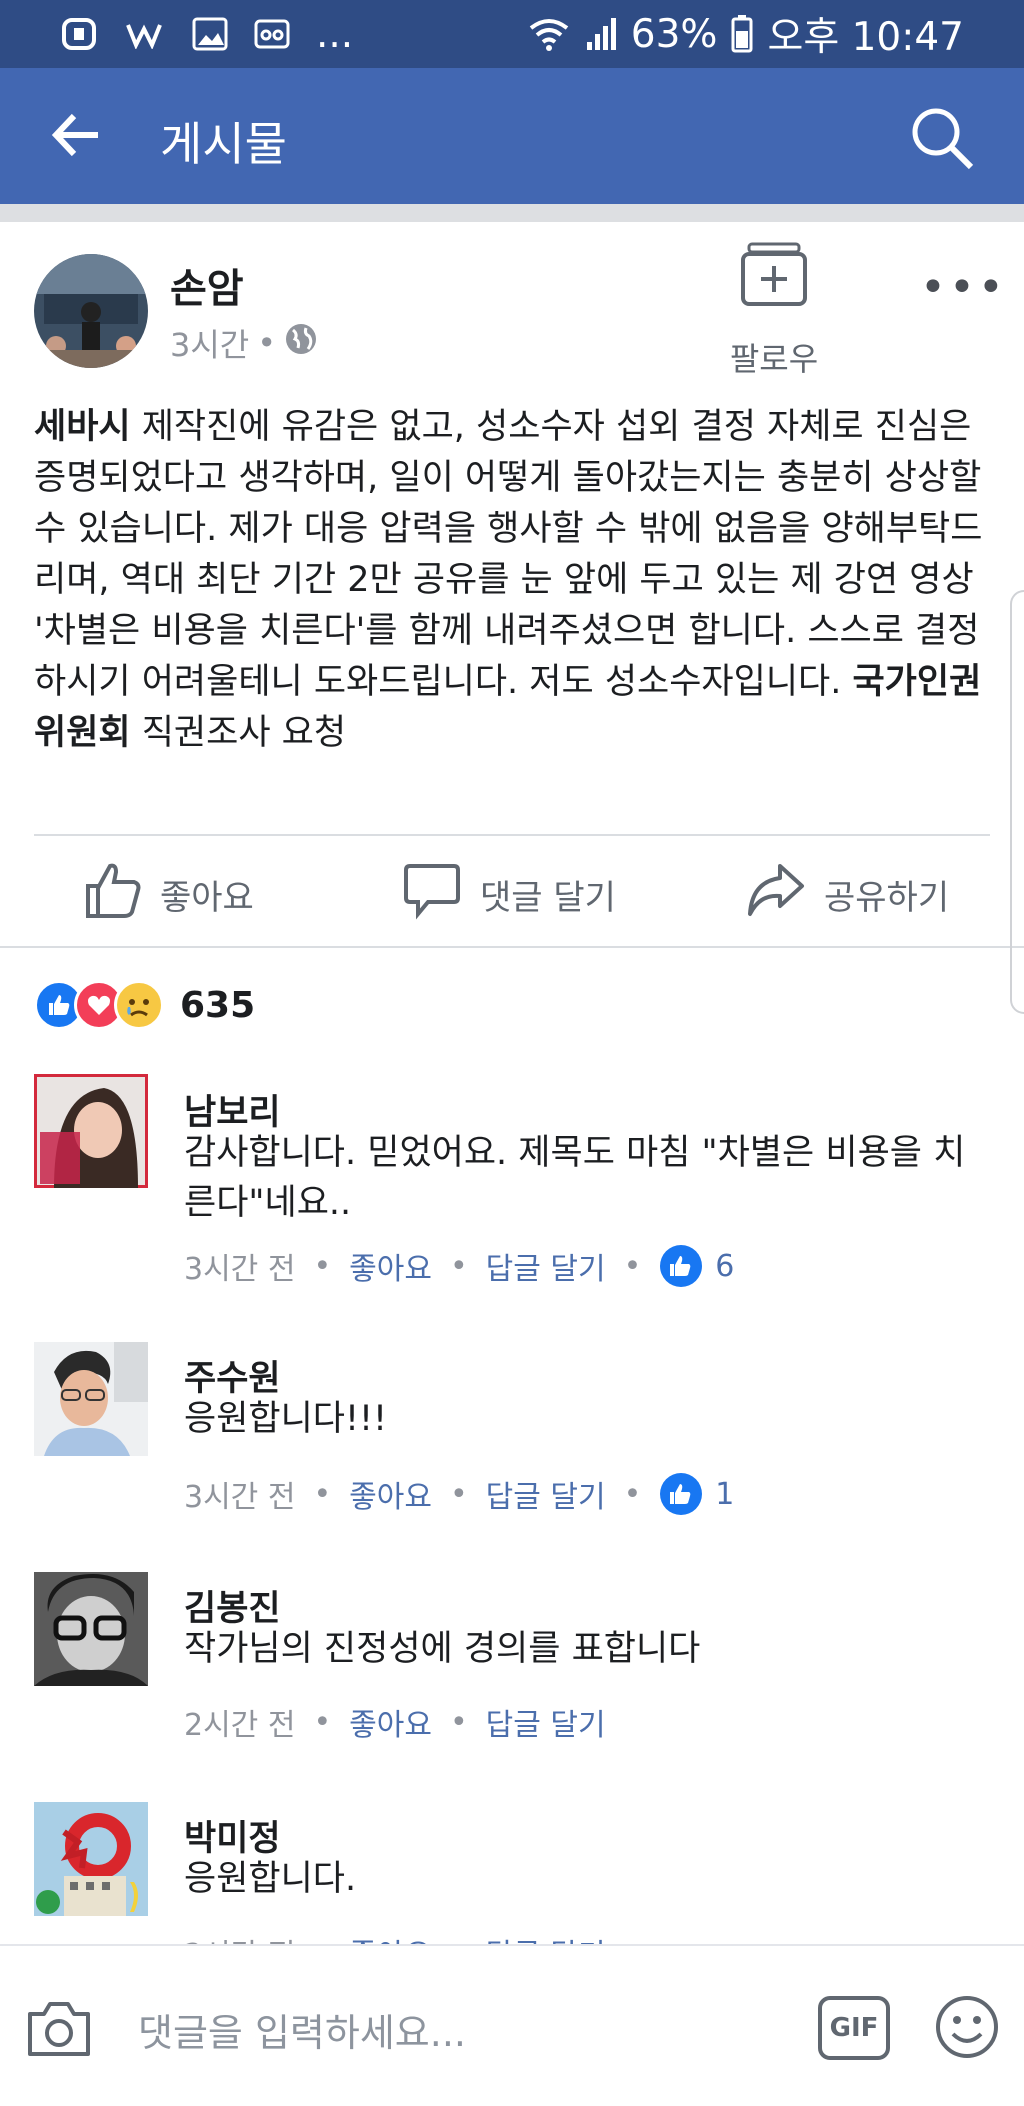  I want to click on post-text-end: 직권조사 요청, so click(238, 733).